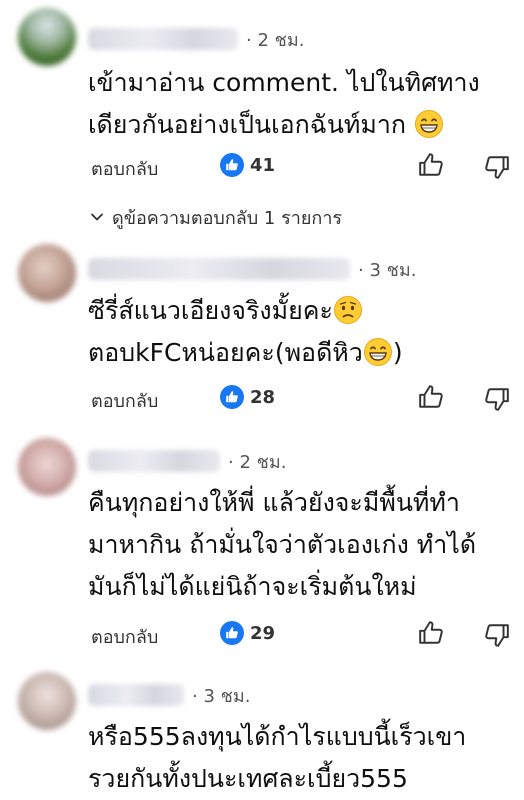 The width and height of the screenshot is (524, 800). What do you see at coordinates (247, 124) in the screenshot?
I see `comment-line: เดียวกันอย่างเป็นเอกฉันท์มาก` at bounding box center [247, 124].